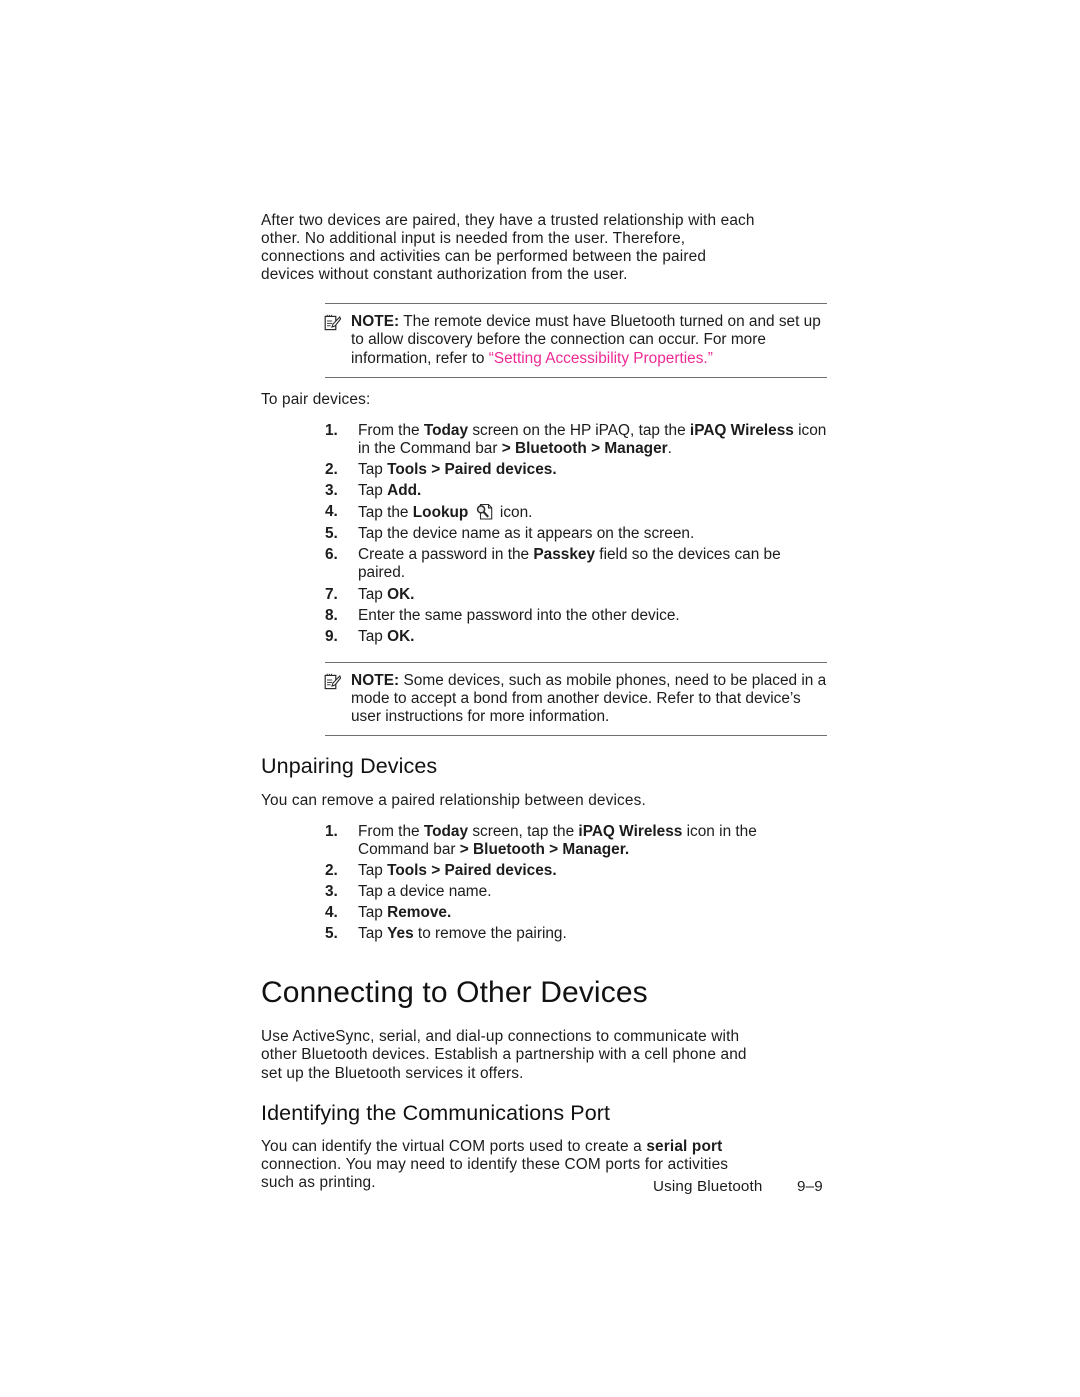  I want to click on list-item: 4. Tap Remove., so click(576, 913).